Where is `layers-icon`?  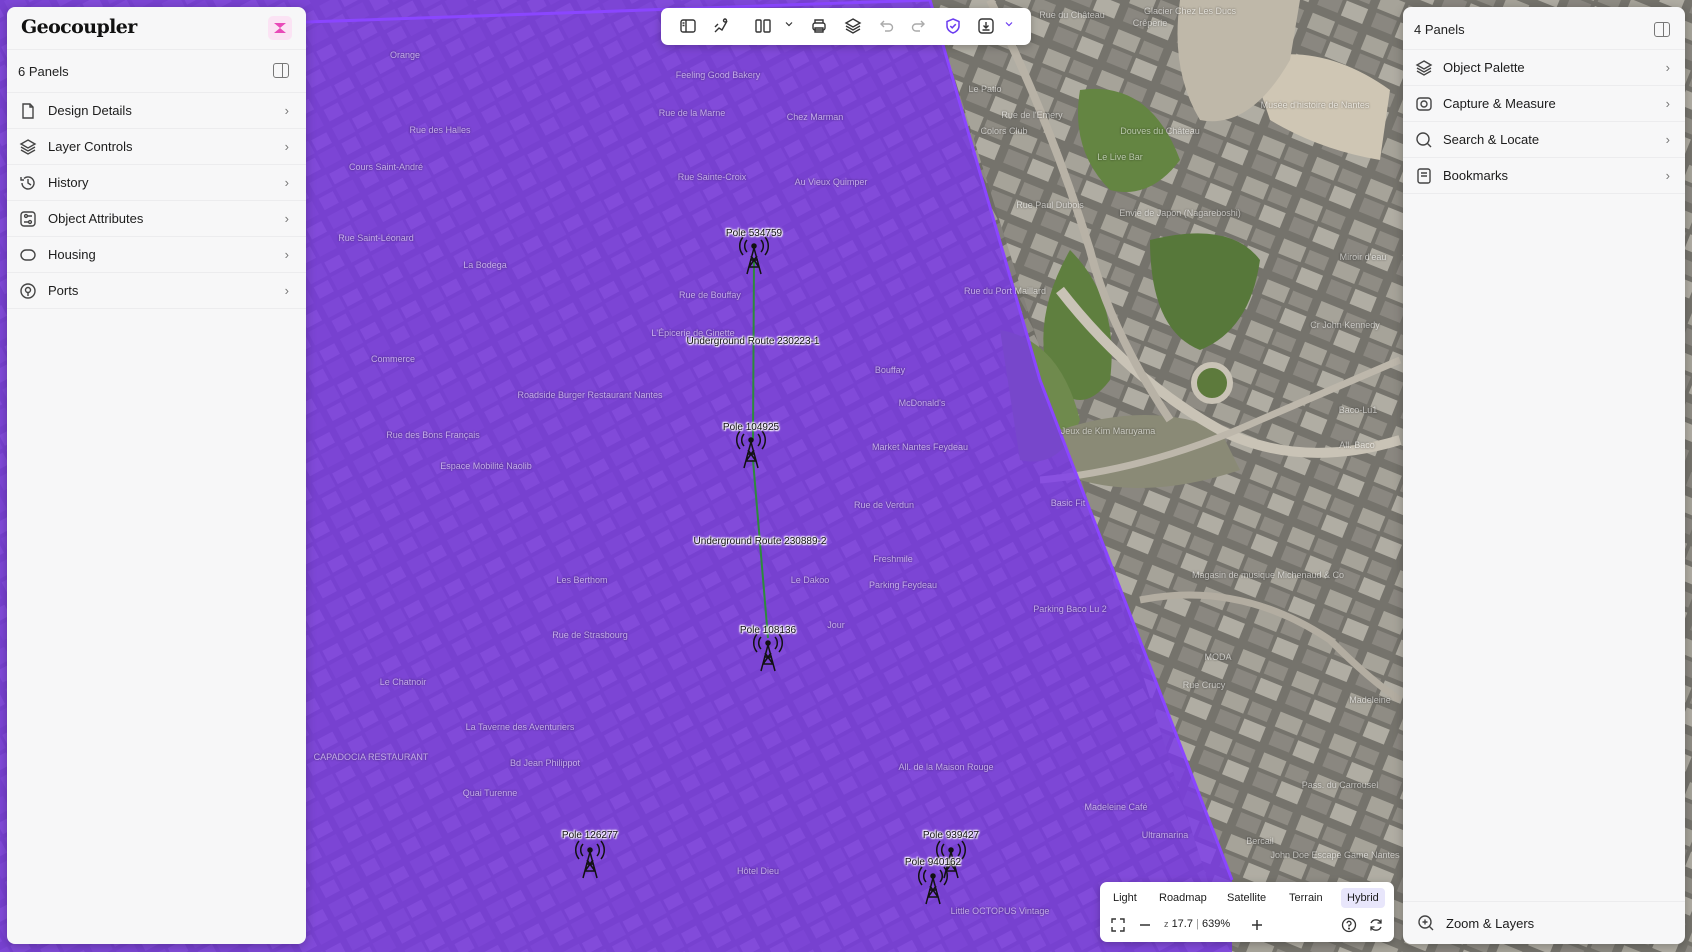
layers-icon is located at coordinates (853, 26).